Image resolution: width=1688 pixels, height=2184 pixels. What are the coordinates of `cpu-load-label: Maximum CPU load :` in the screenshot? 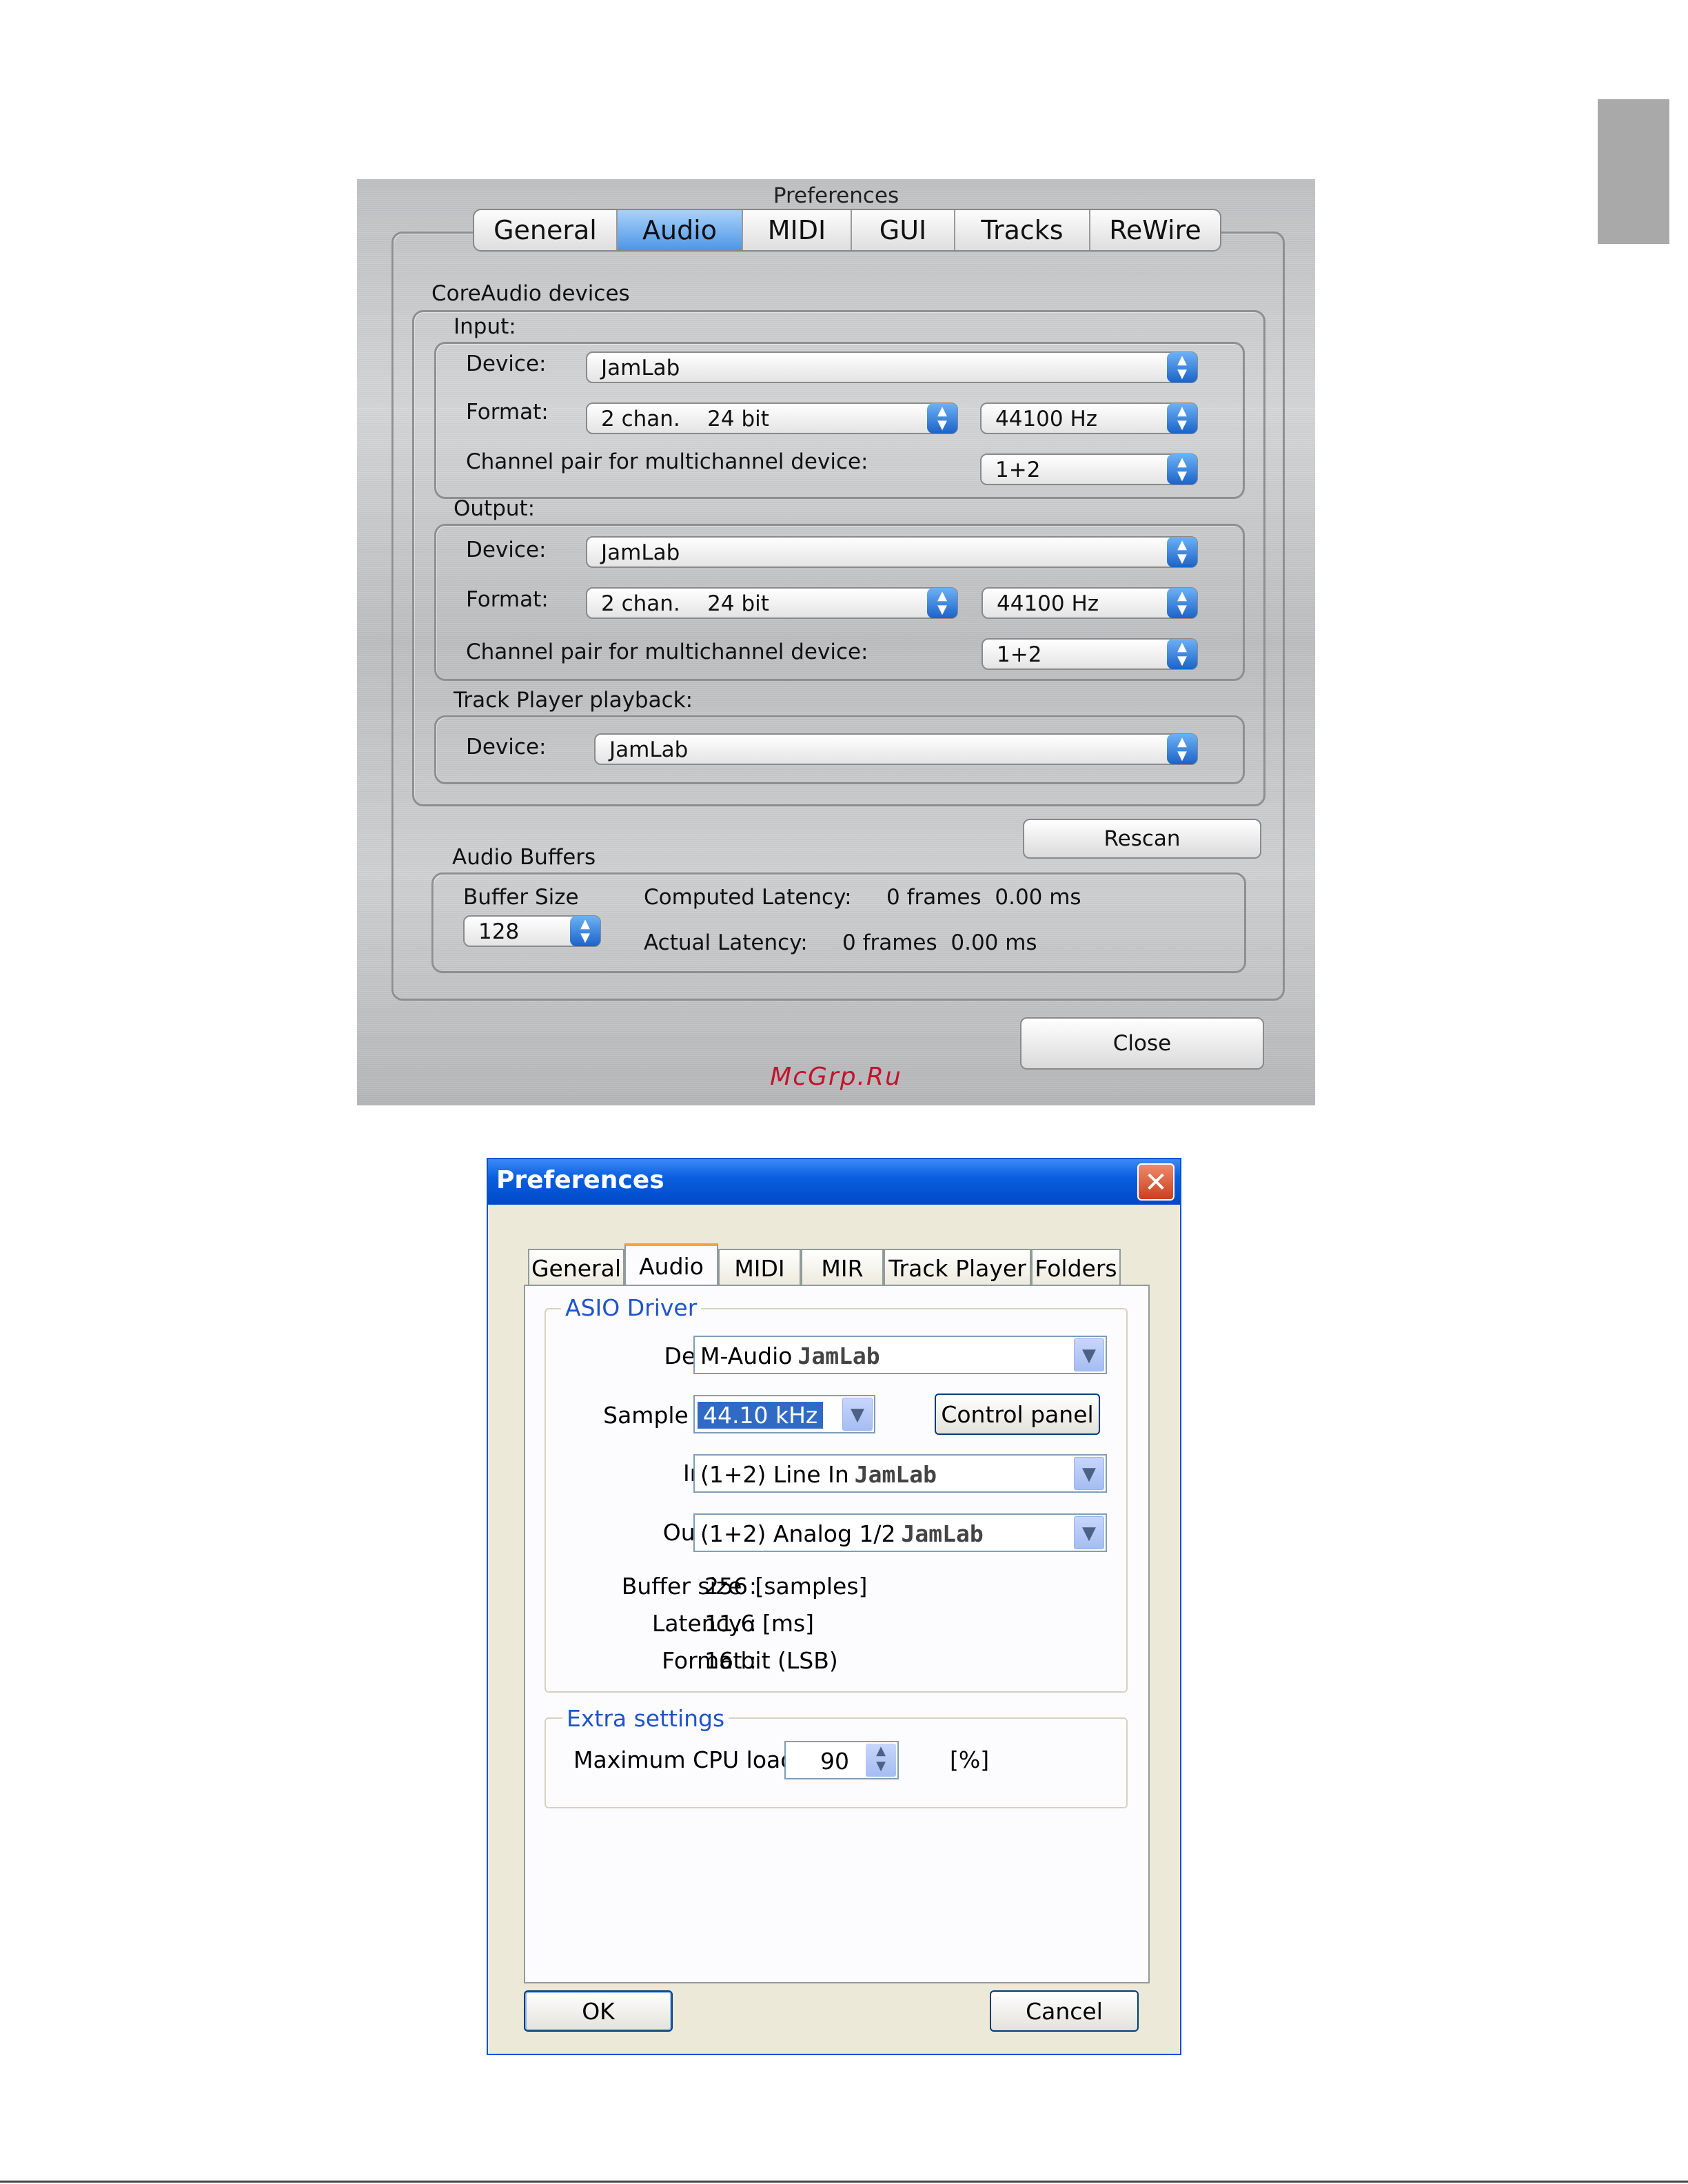 It's located at (691, 1759).